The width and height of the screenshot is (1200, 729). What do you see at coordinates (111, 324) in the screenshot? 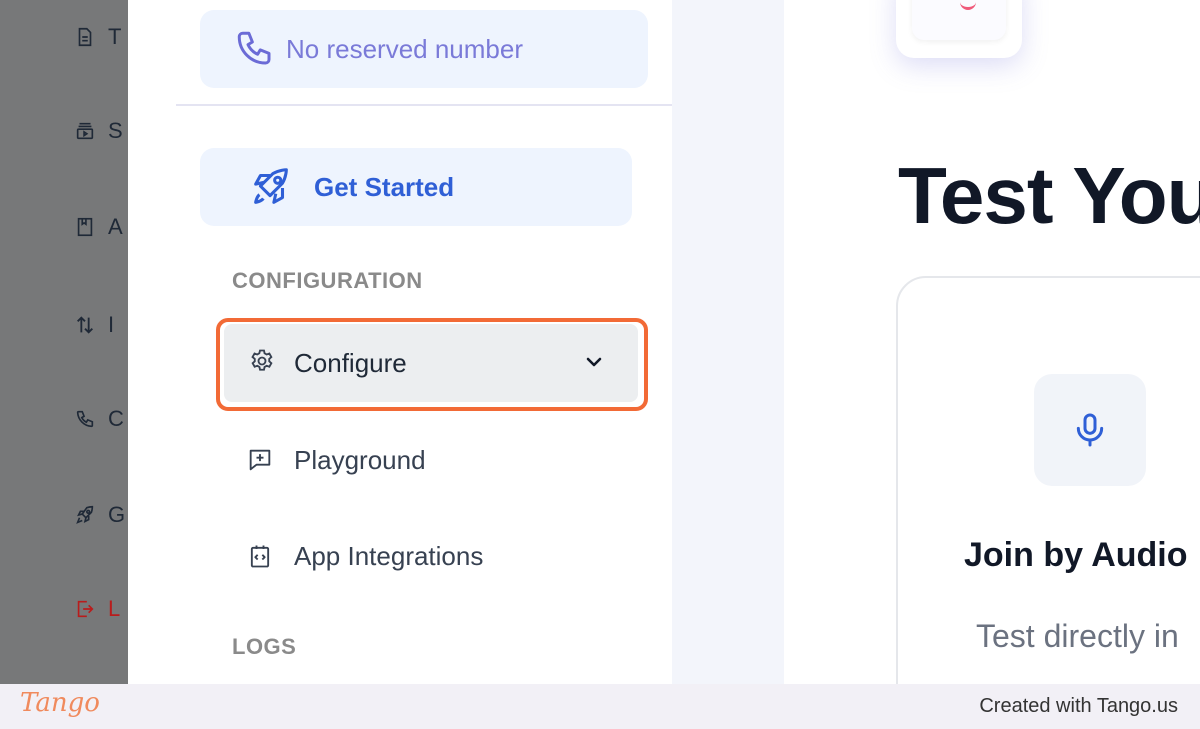
I see `rail-item-label: I` at bounding box center [111, 324].